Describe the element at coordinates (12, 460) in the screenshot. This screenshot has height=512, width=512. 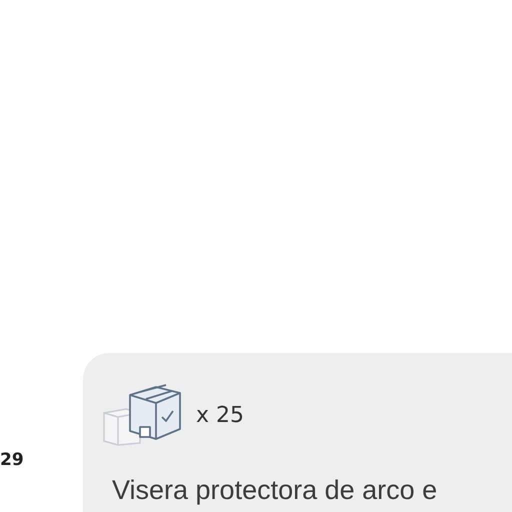
I see `price-text: 29` at that location.